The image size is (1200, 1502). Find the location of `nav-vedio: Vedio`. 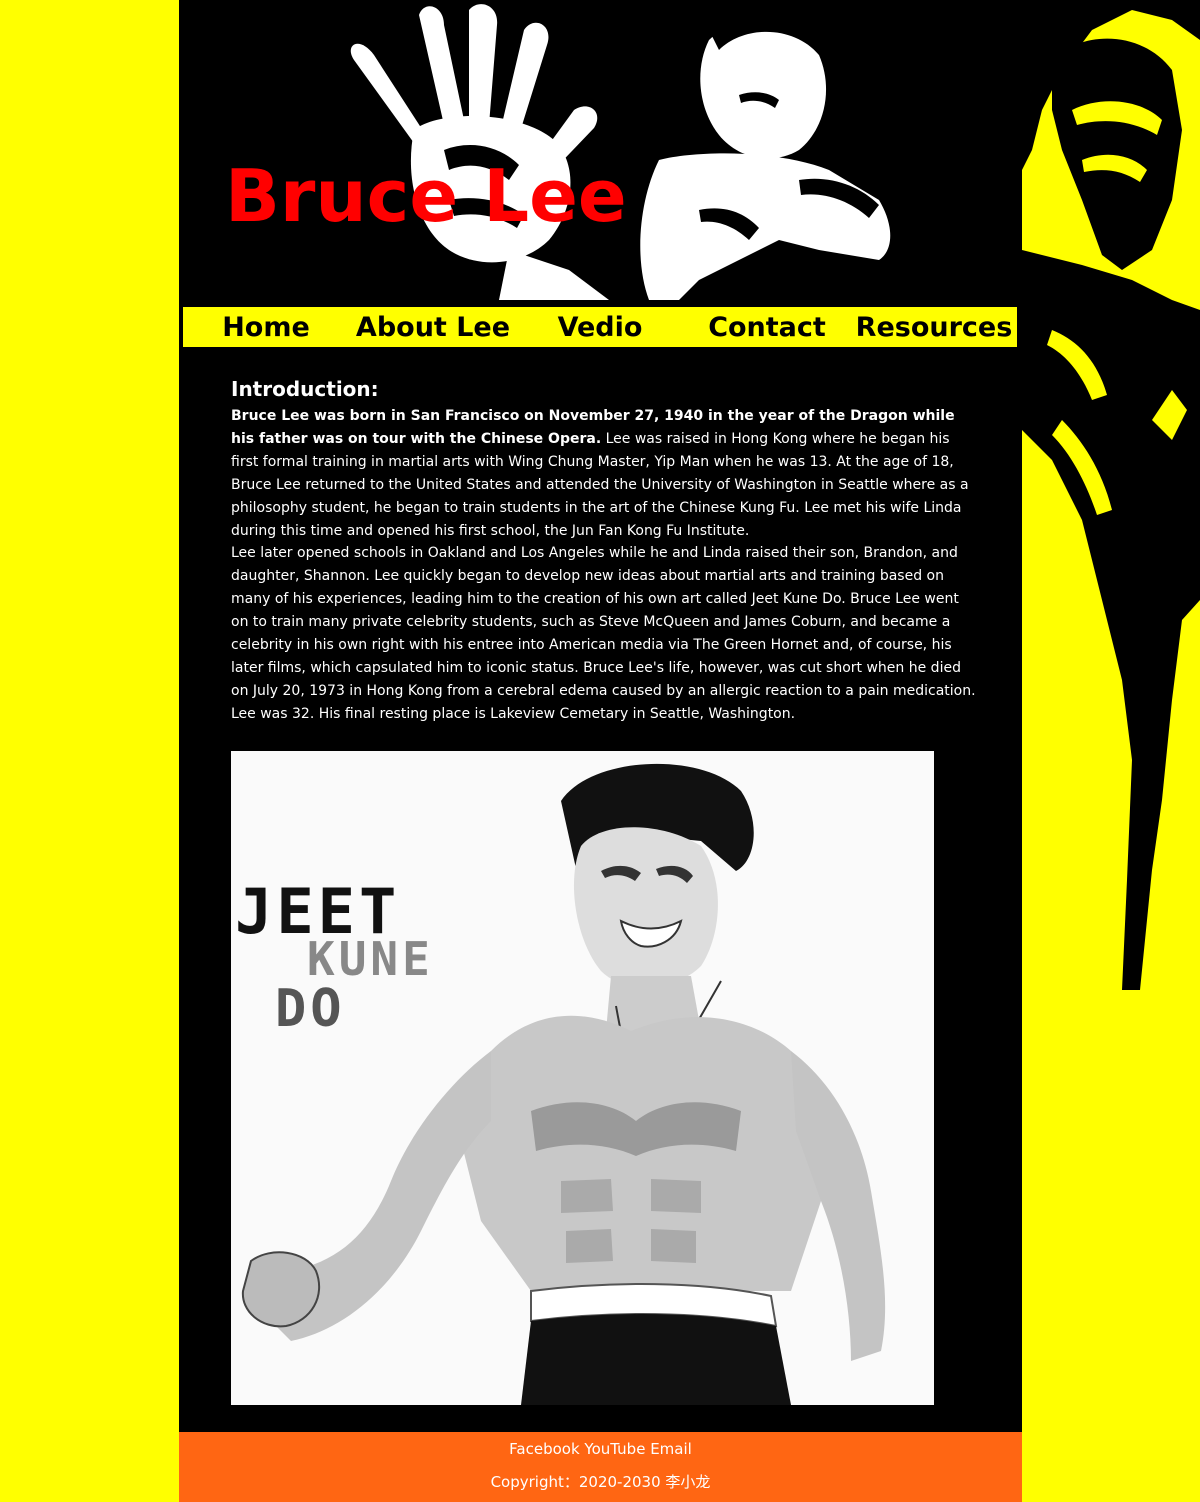

nav-vedio: Vedio is located at coordinates (600, 327).